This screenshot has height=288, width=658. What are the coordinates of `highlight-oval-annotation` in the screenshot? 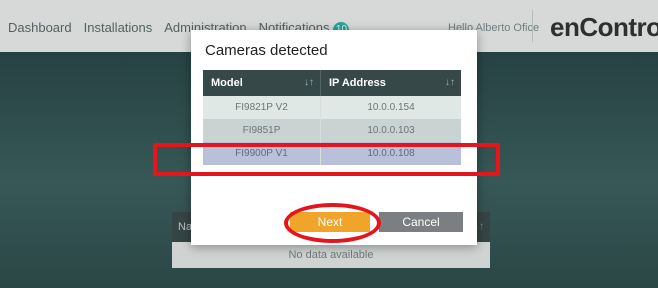 It's located at (332, 223).